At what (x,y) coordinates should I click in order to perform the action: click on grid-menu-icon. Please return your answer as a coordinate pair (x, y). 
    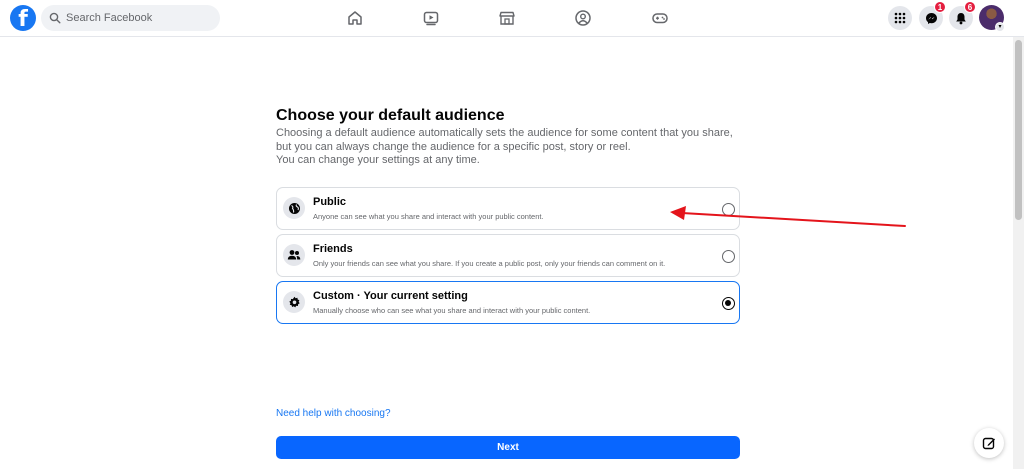
    Looking at the image, I should click on (900, 18).